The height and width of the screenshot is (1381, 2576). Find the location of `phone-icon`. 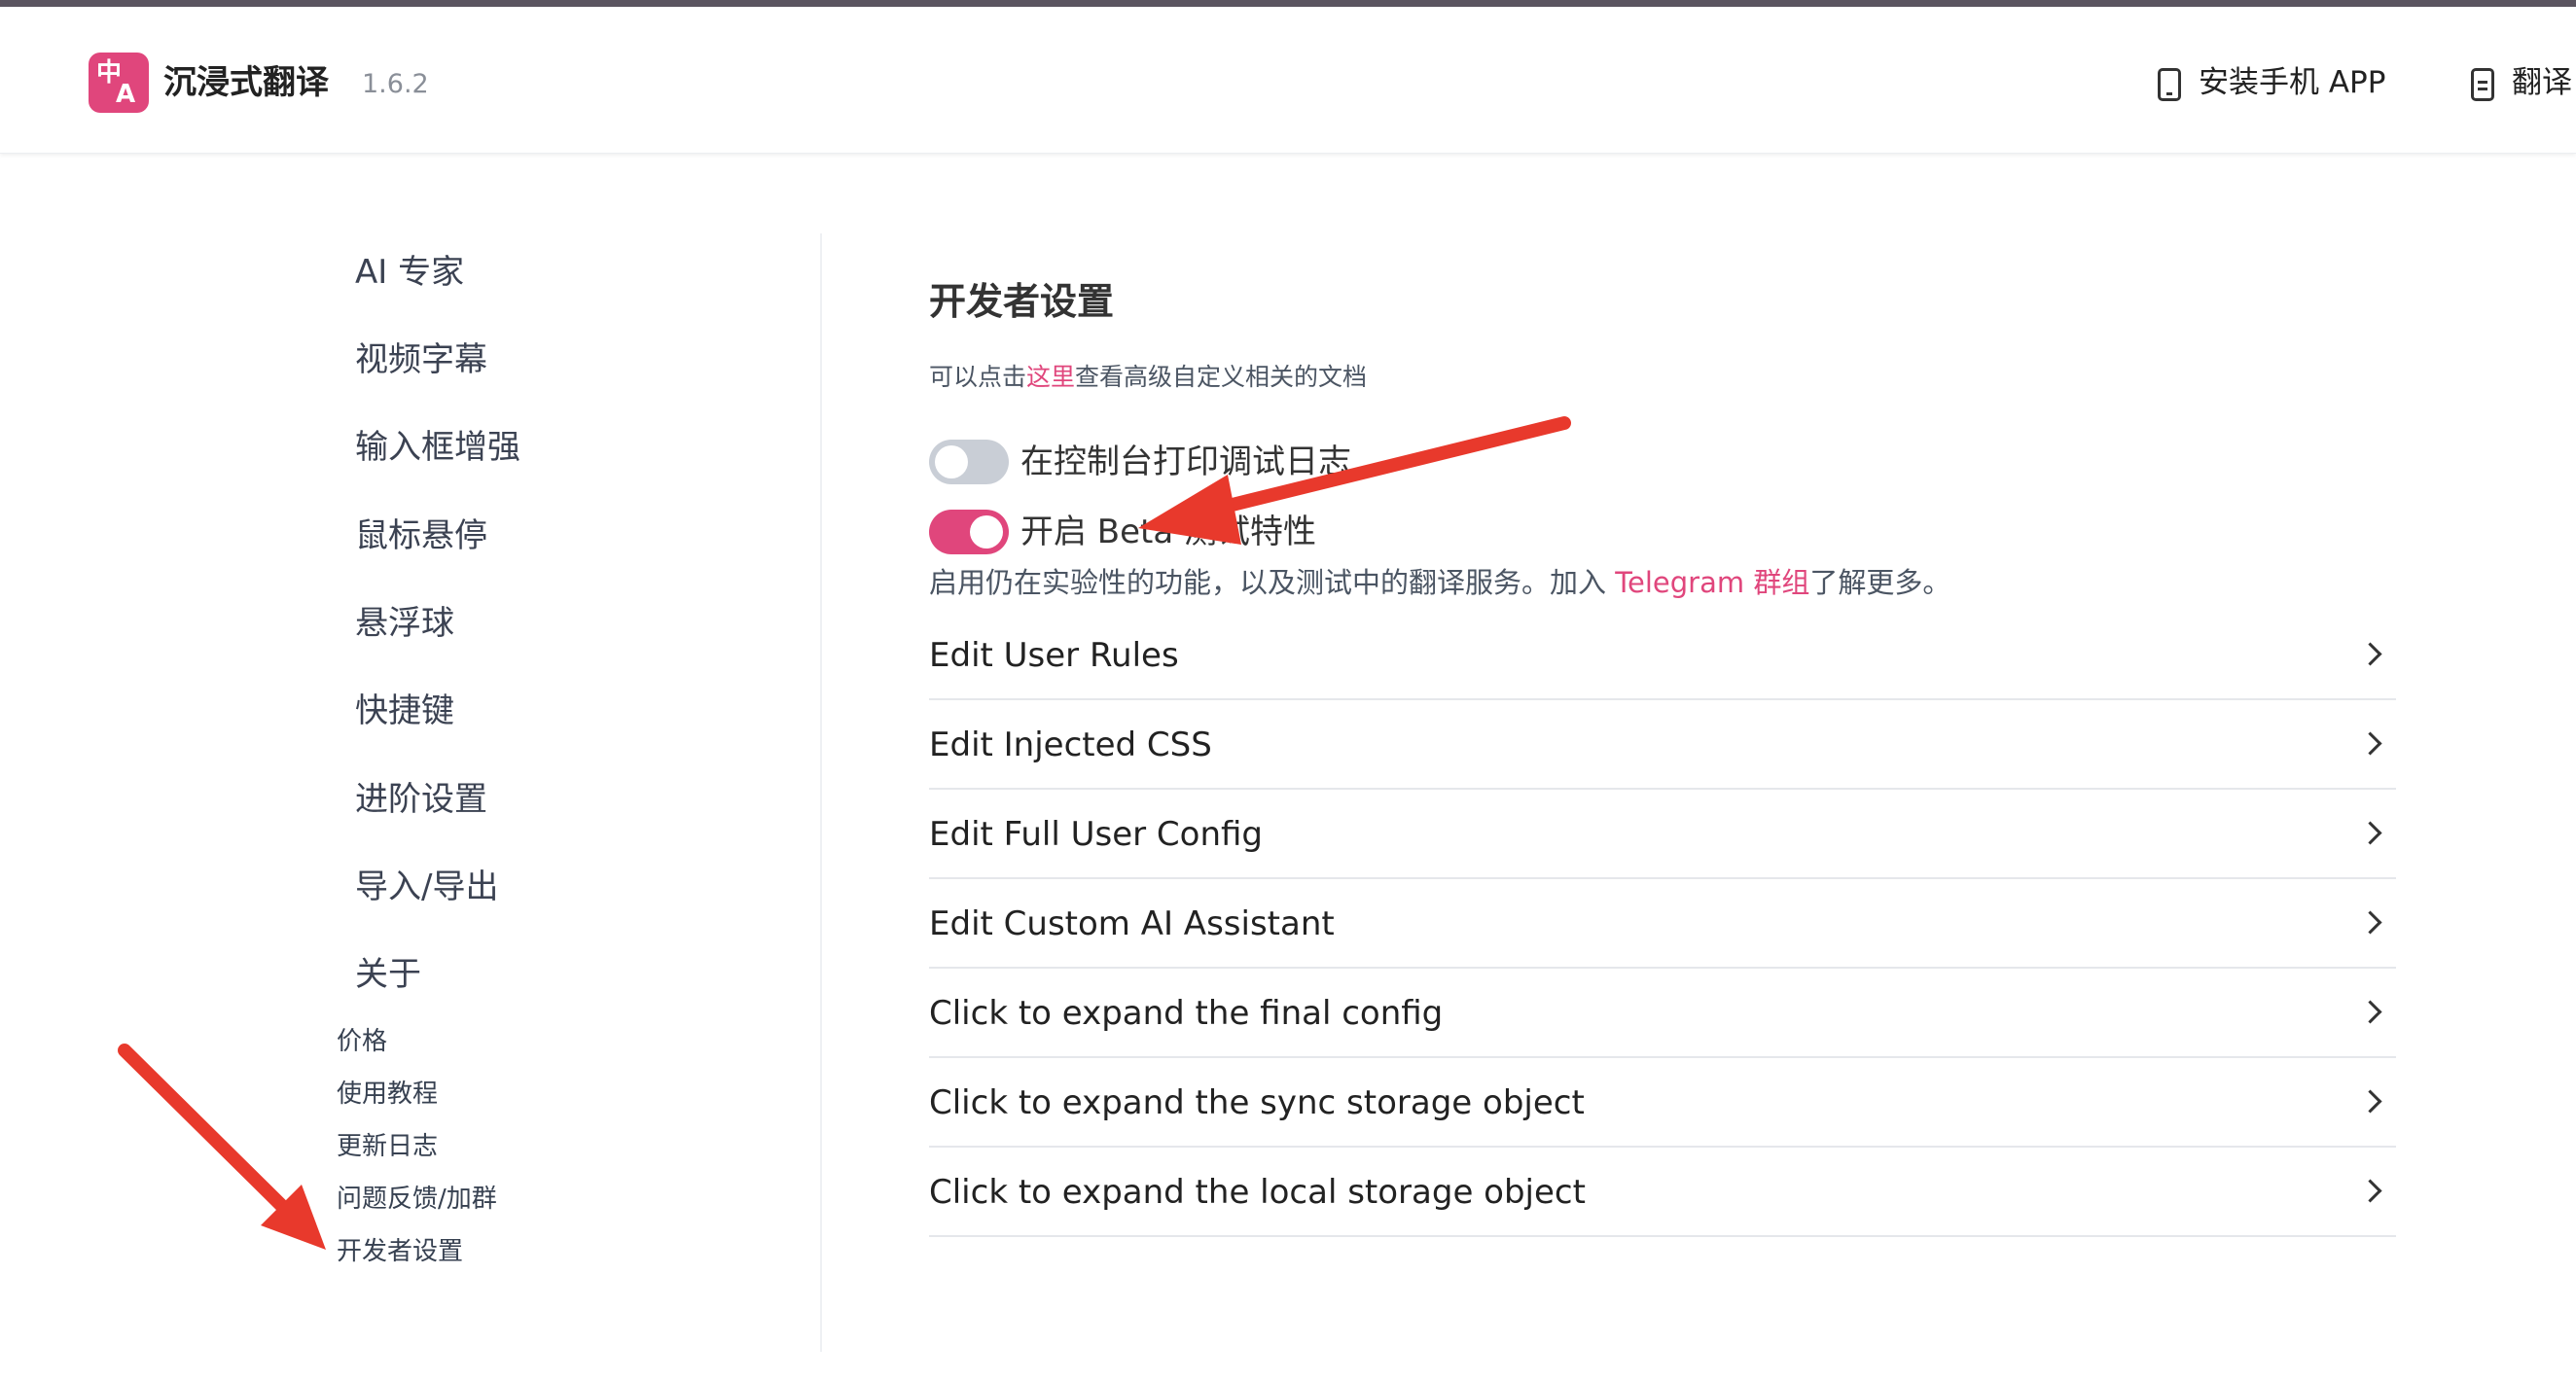

phone-icon is located at coordinates (2169, 84).